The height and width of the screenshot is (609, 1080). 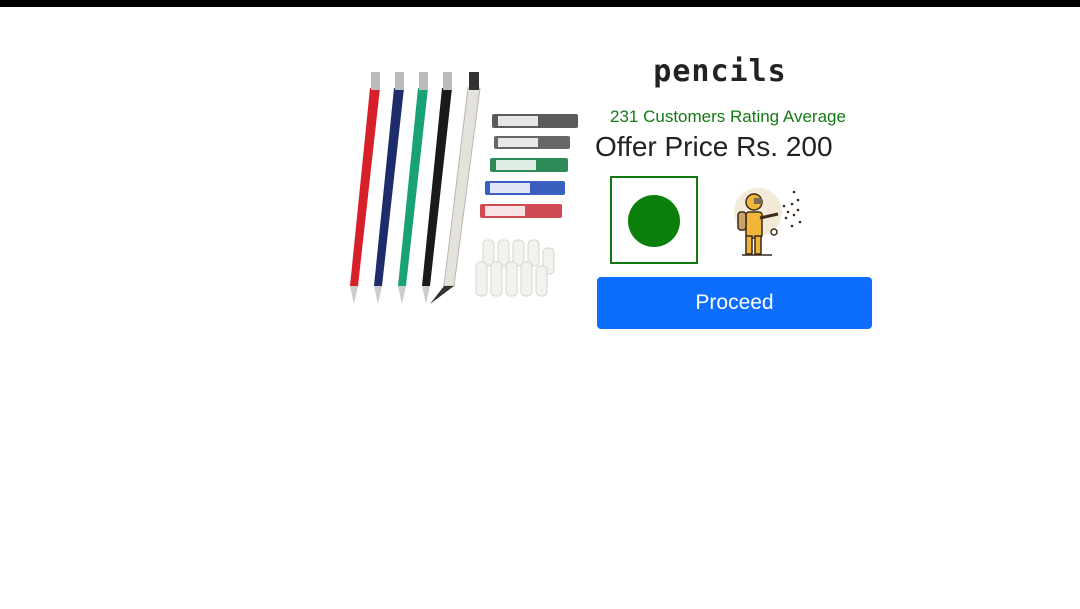 What do you see at coordinates (770, 220) in the screenshot?
I see `pest-control-worker-icon` at bounding box center [770, 220].